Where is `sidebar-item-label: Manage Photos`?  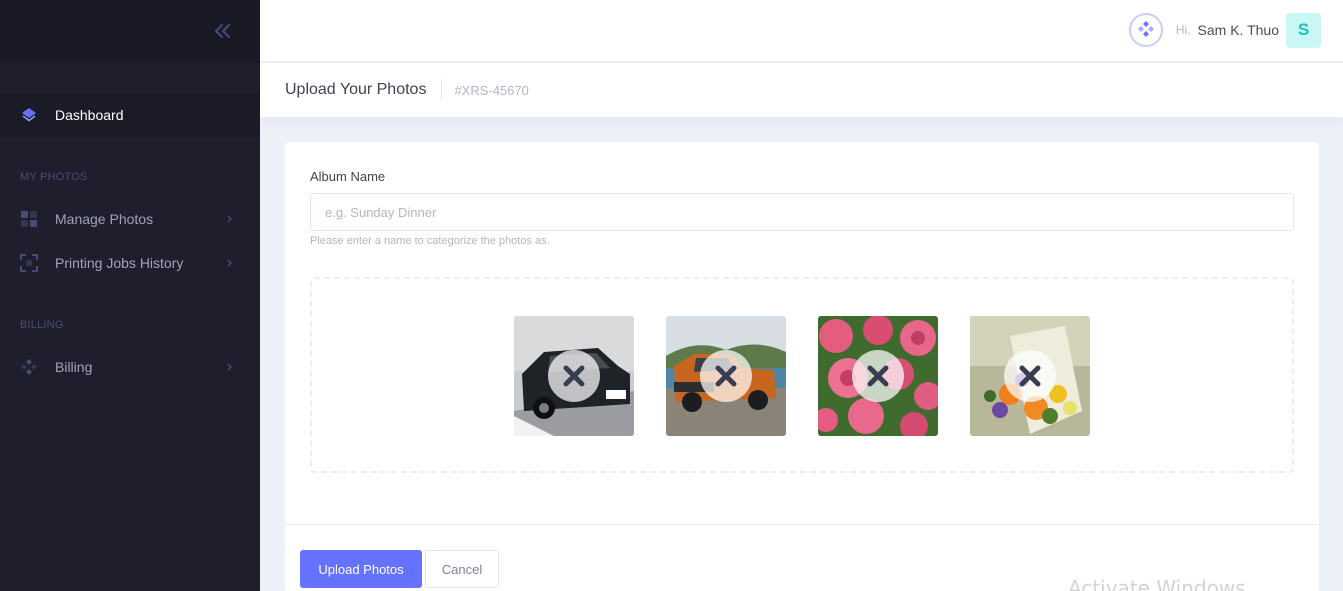
sidebar-item-label: Manage Photos is located at coordinates (104, 219).